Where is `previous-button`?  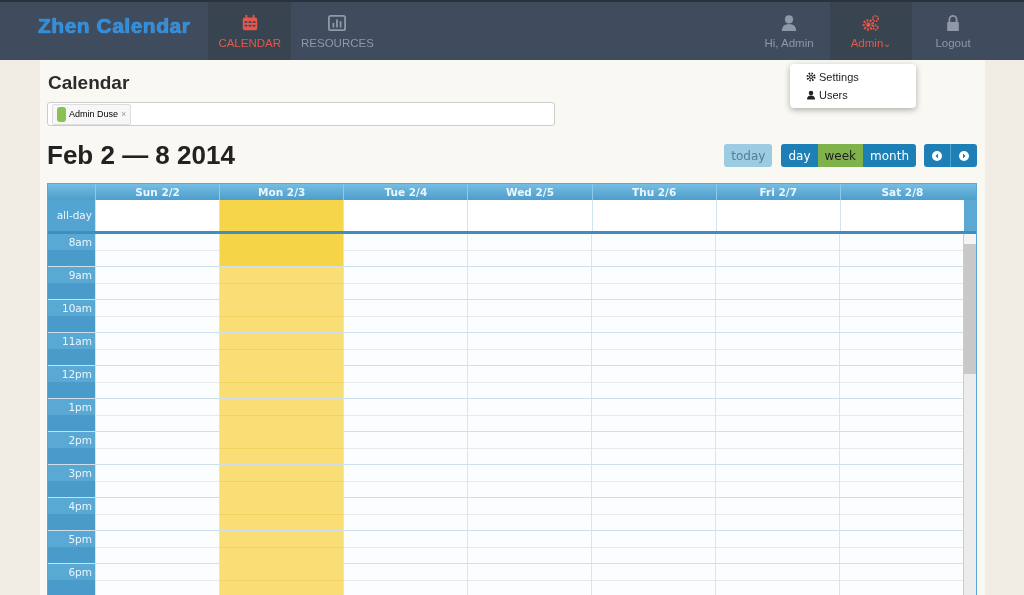
previous-button is located at coordinates (937, 155).